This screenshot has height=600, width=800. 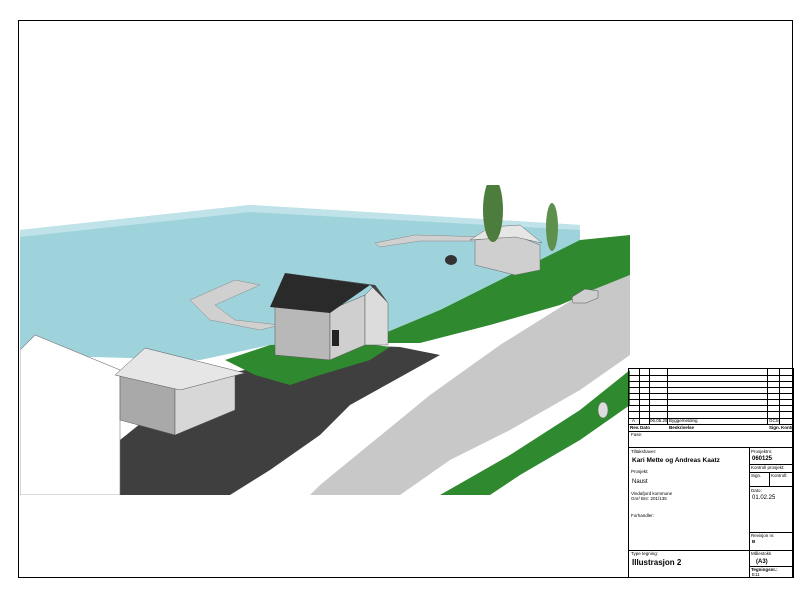 I want to click on kontroll-label: Kontroll:, so click(x=779, y=475).